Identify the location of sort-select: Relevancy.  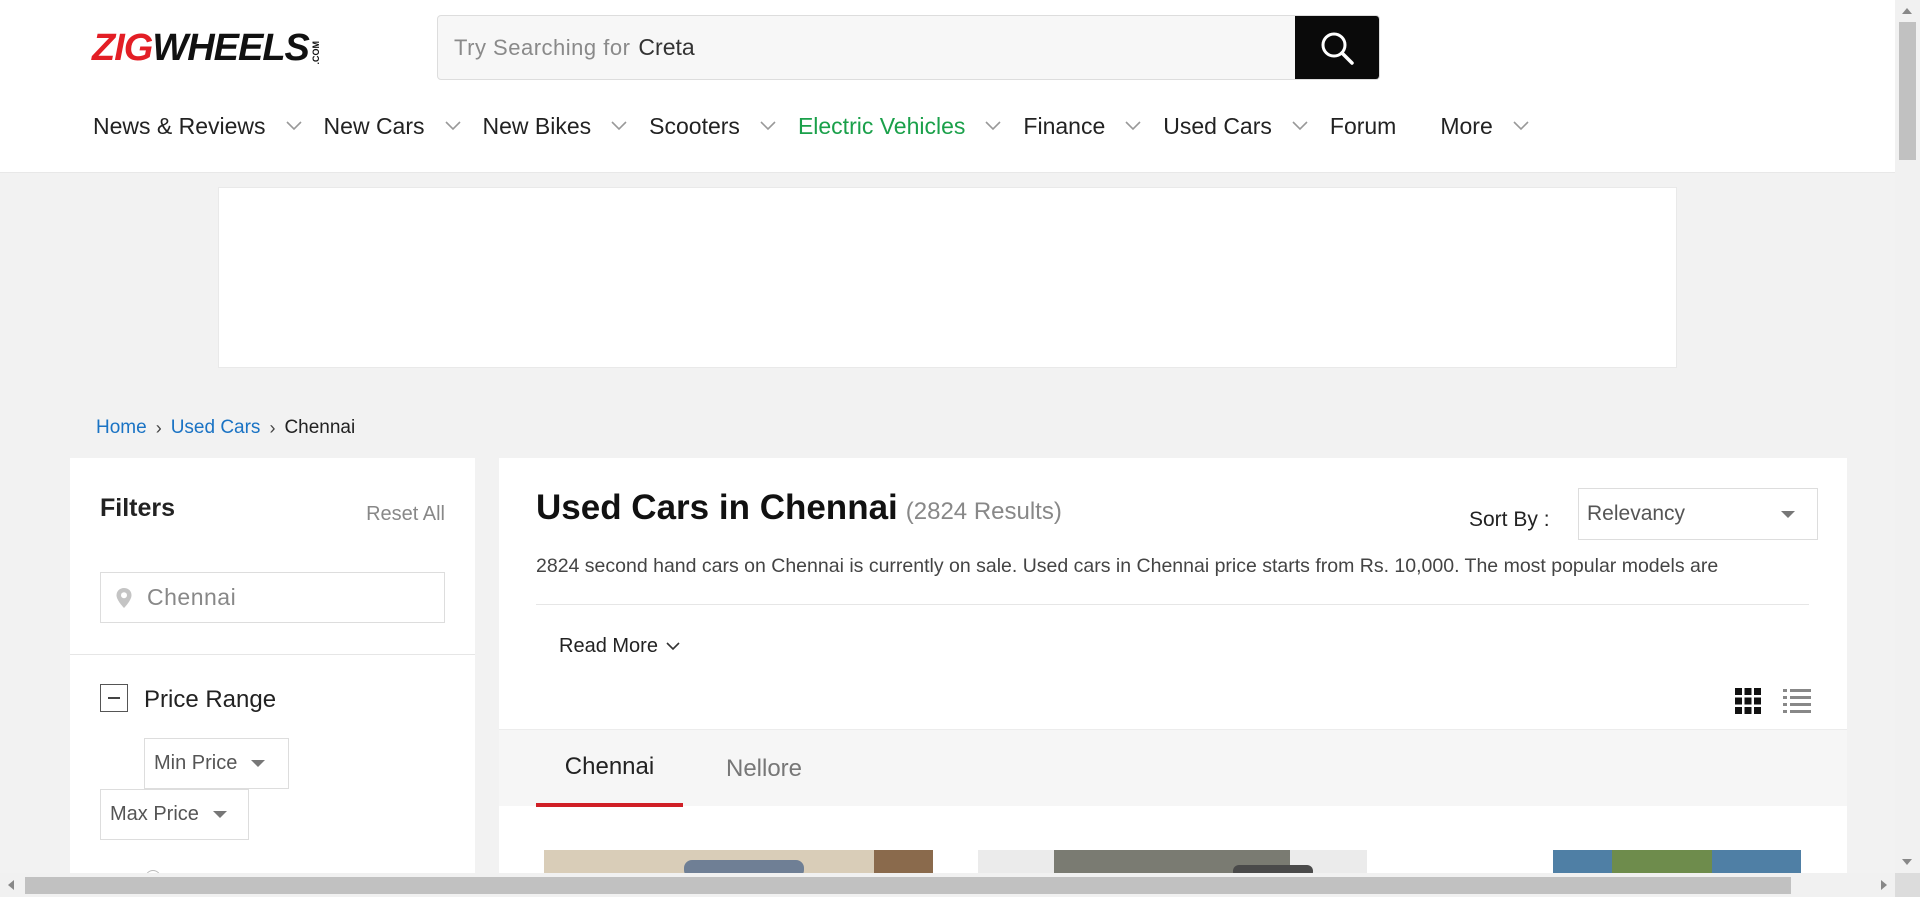
(1698, 514).